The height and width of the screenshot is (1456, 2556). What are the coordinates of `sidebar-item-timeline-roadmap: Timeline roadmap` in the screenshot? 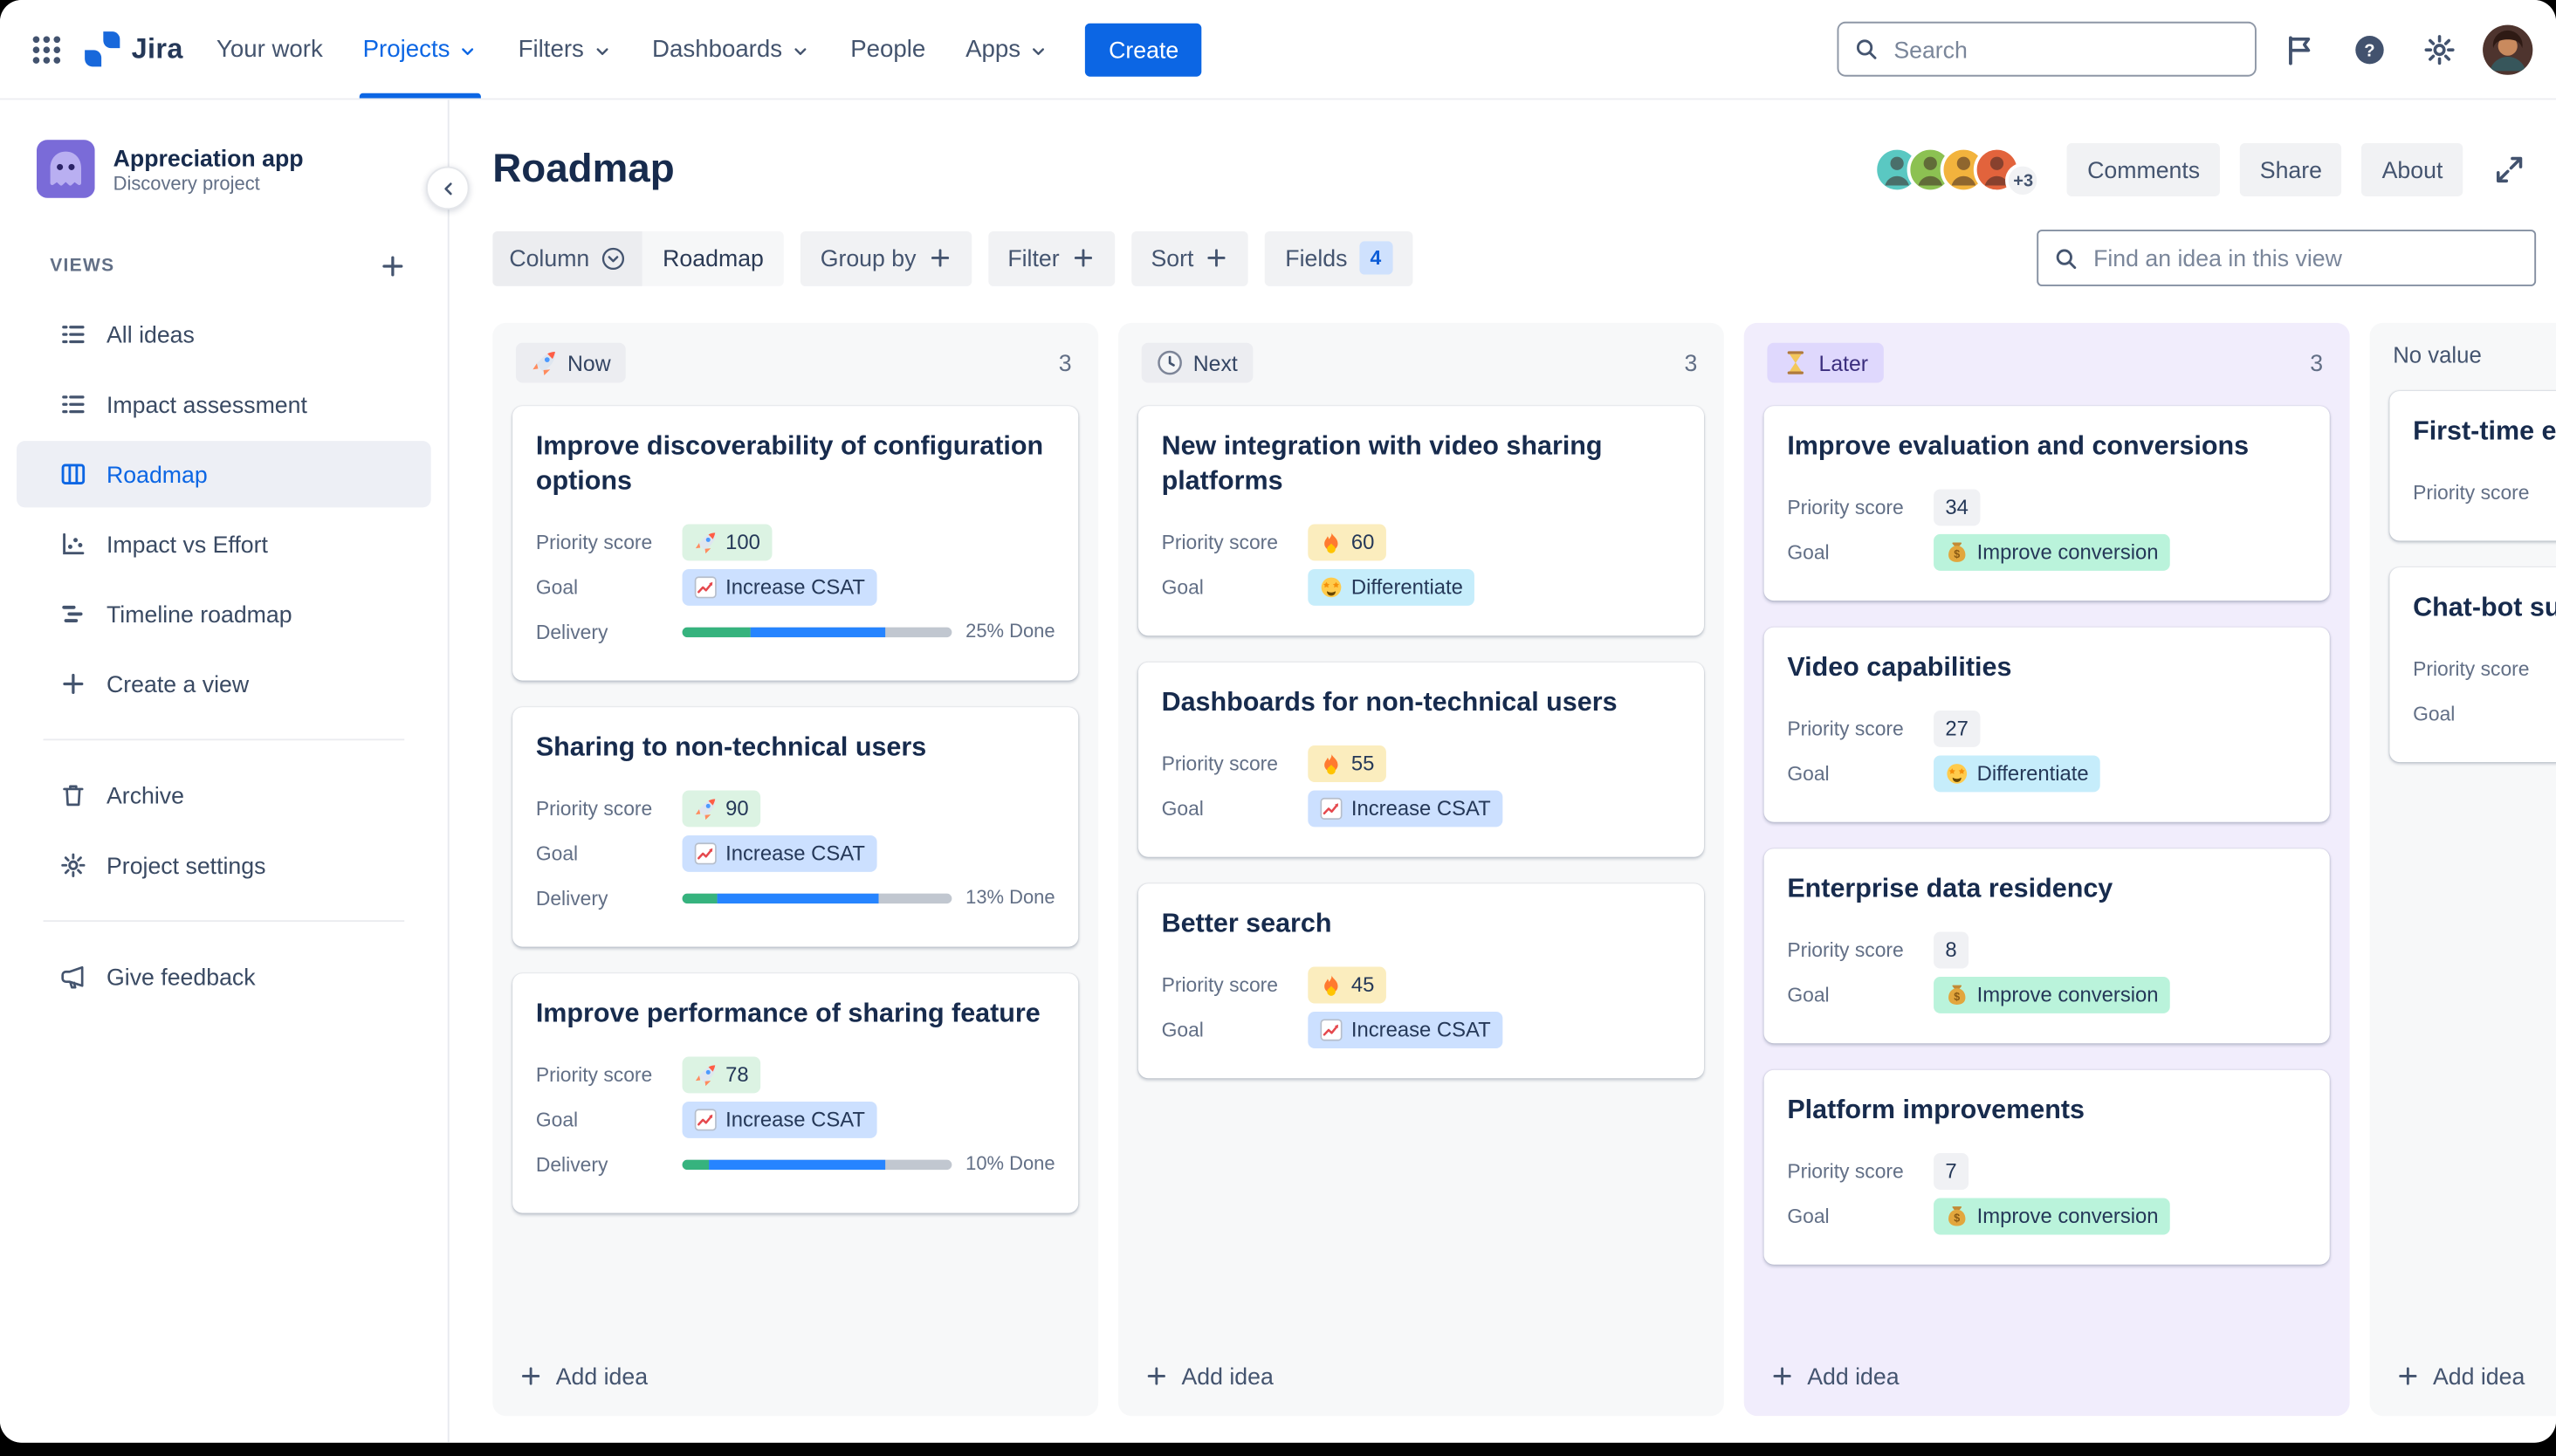 It's located at (224, 613).